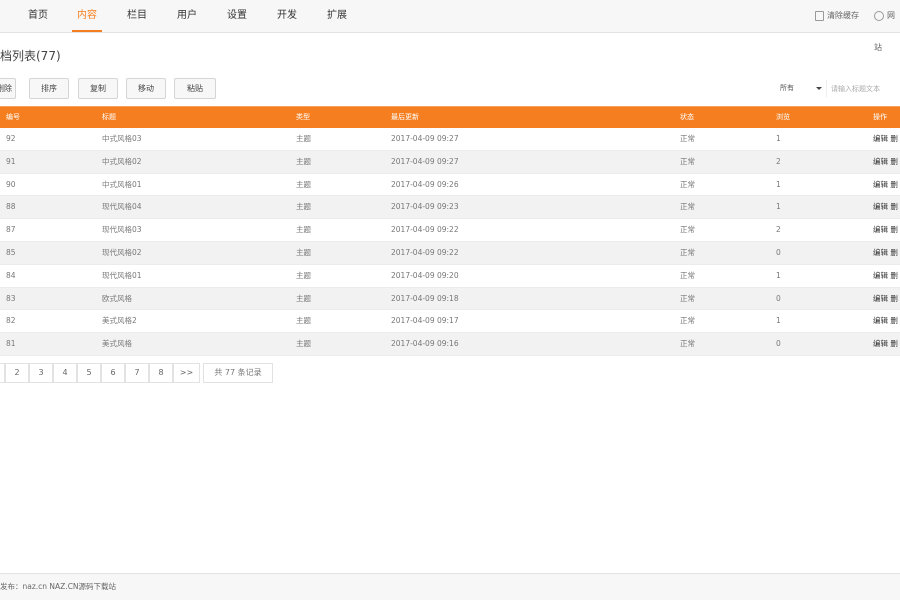  I want to click on nav-item-extend: 扩展, so click(337, 16).